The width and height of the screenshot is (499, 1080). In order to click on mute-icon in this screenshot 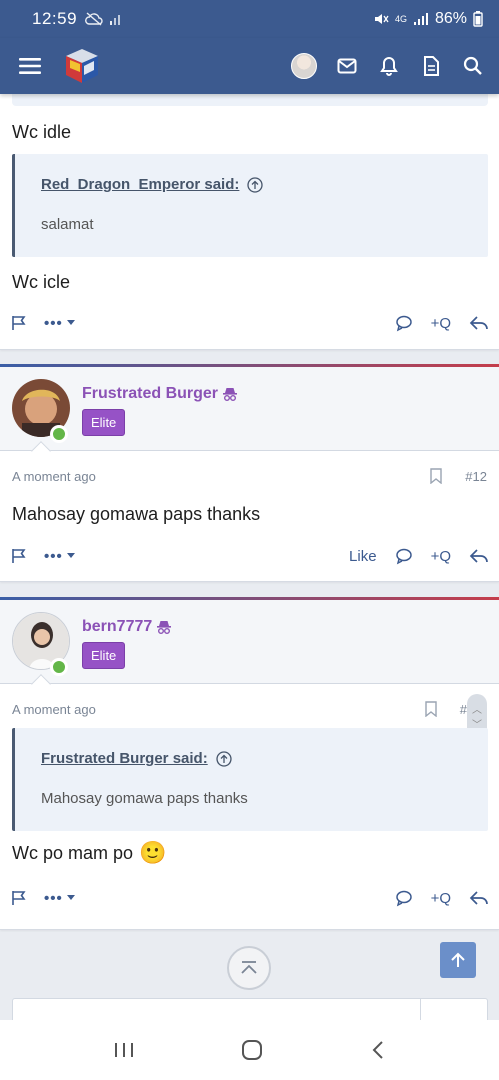, I will do `click(381, 19)`.